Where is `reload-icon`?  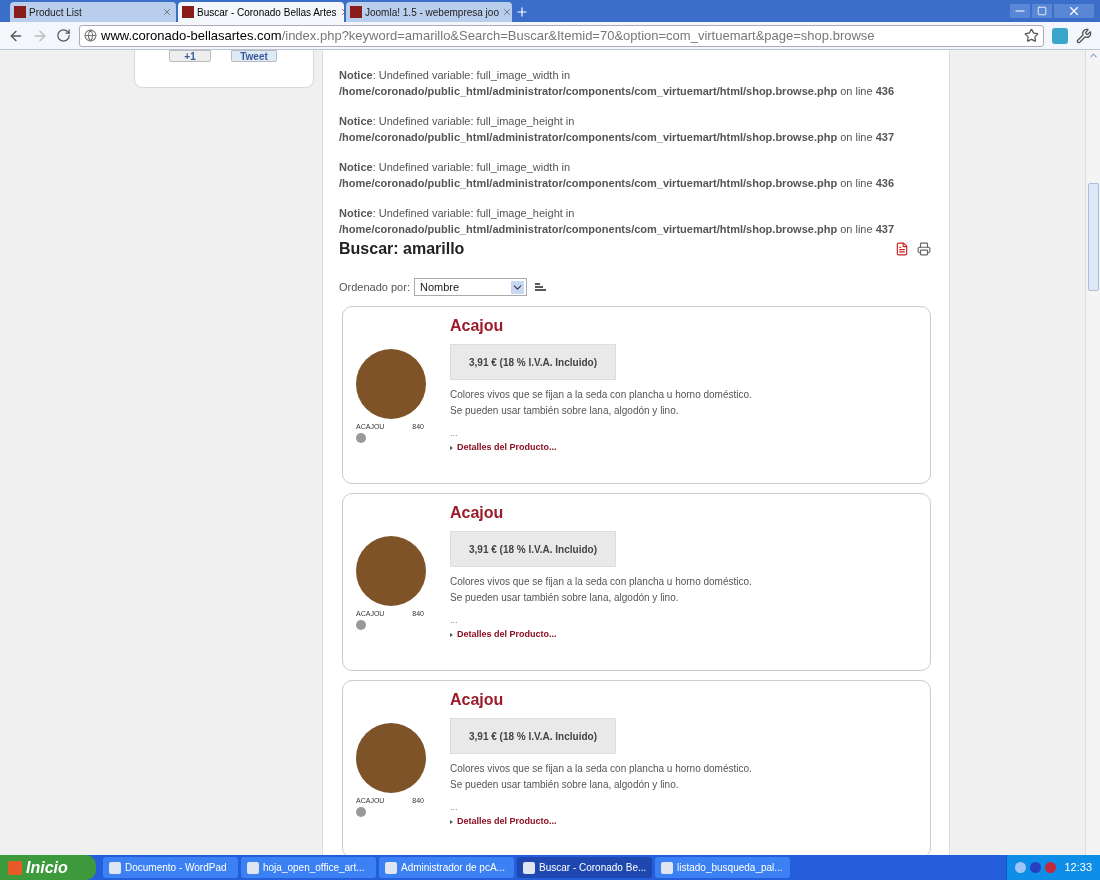
reload-icon is located at coordinates (63, 35).